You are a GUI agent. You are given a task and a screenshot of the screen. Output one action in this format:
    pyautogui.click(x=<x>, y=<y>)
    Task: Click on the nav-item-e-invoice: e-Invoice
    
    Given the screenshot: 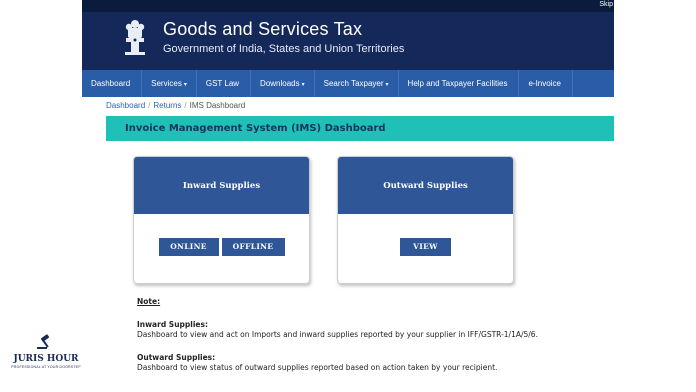 What is the action you would take?
    pyautogui.click(x=546, y=83)
    